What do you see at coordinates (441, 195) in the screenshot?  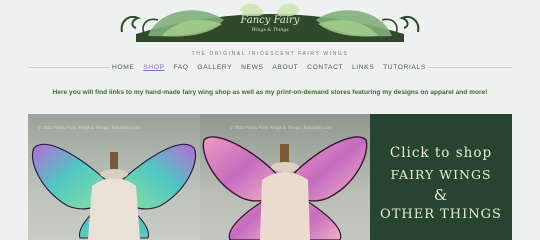 I see `cta-line-3: &` at bounding box center [441, 195].